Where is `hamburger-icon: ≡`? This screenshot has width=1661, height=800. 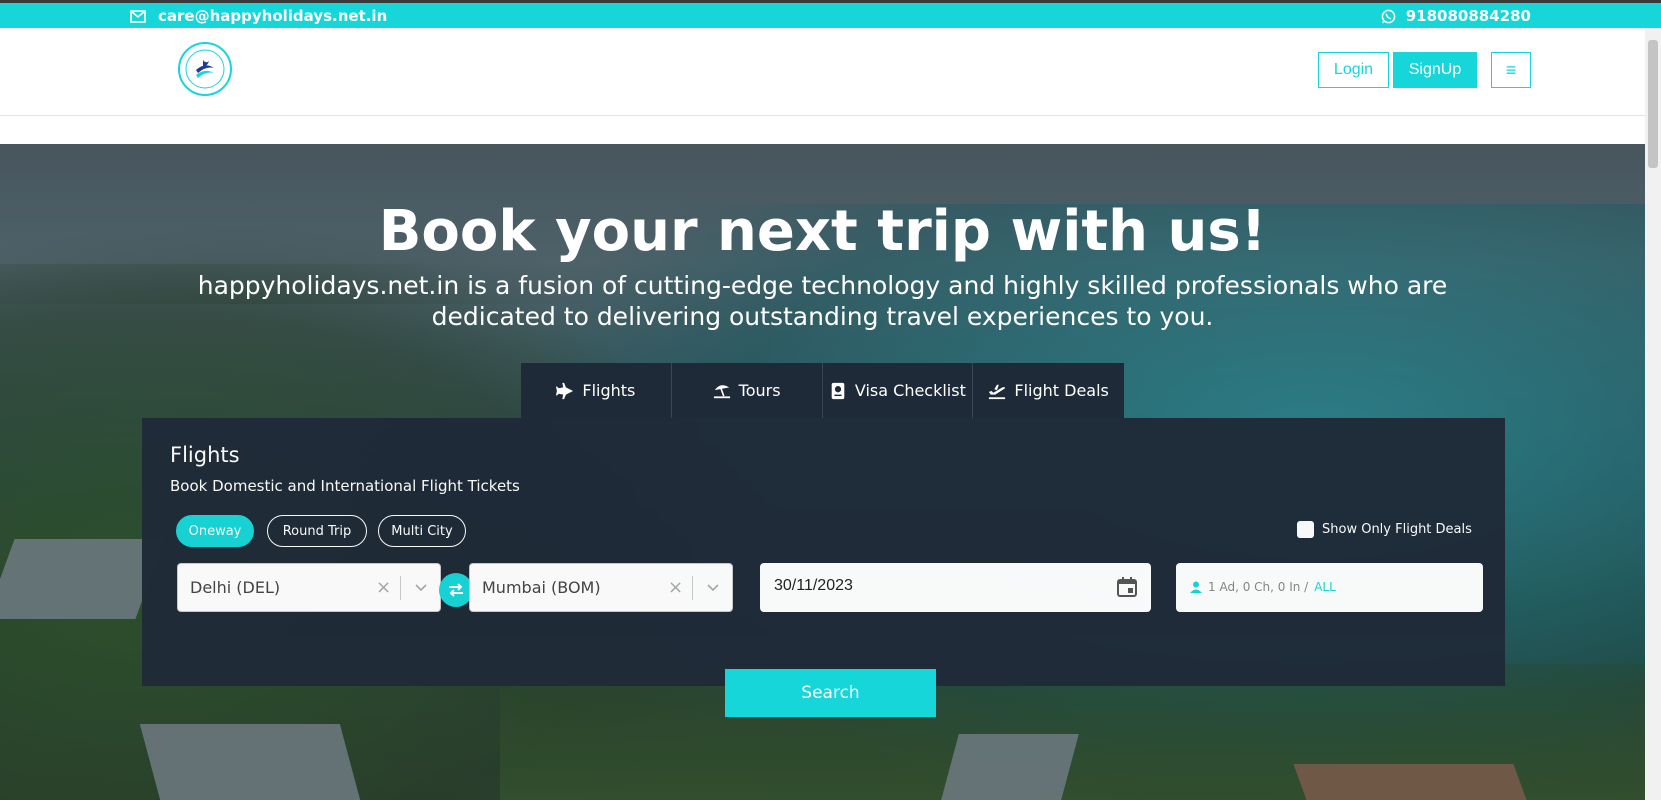 hamburger-icon: ≡ is located at coordinates (1511, 69).